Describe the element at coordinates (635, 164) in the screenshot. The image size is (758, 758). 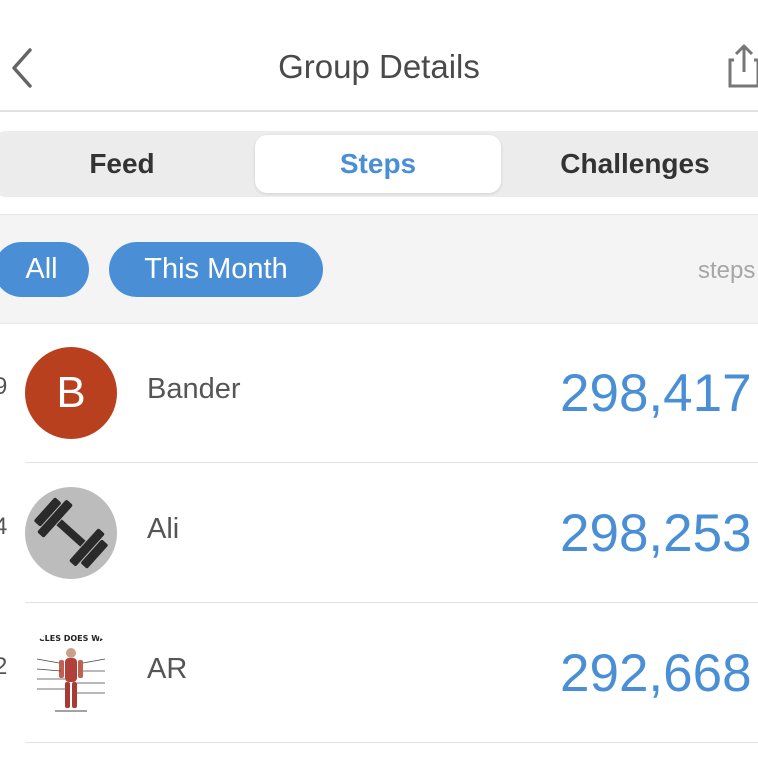
I see `tab-challenges: Challenges` at that location.